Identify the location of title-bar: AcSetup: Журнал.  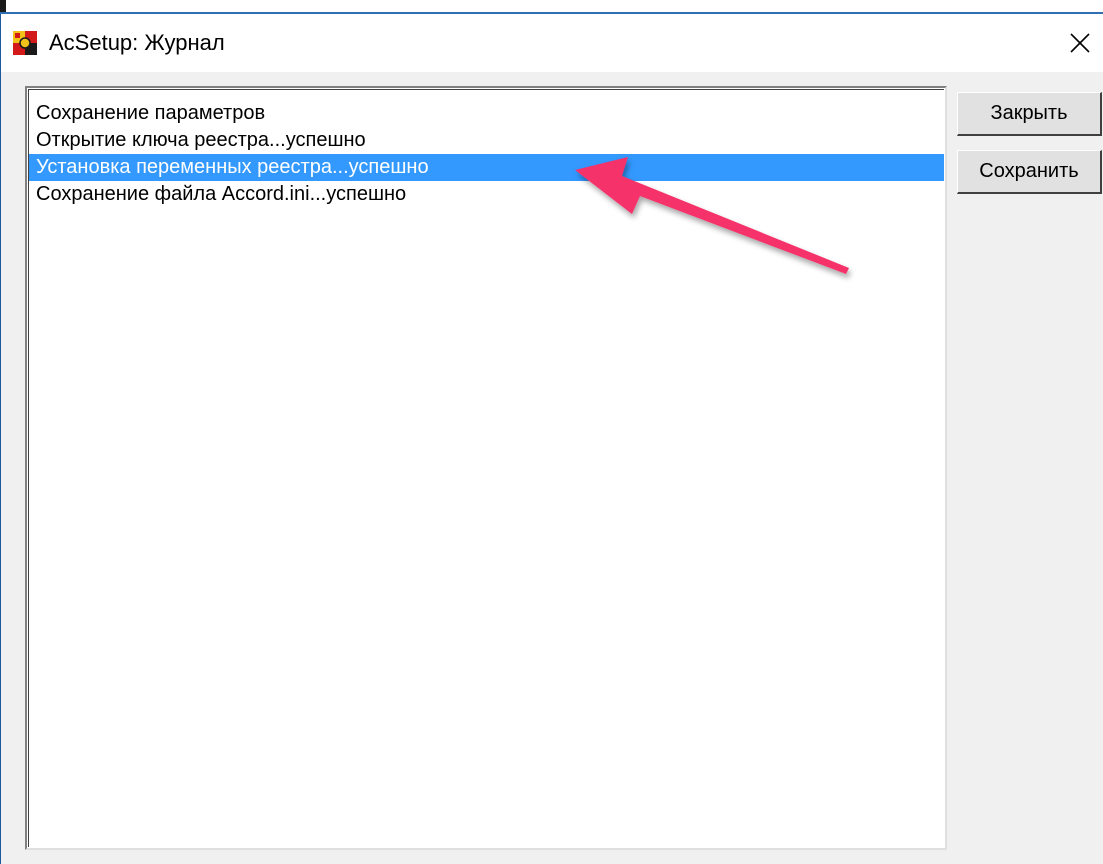
(552, 43).